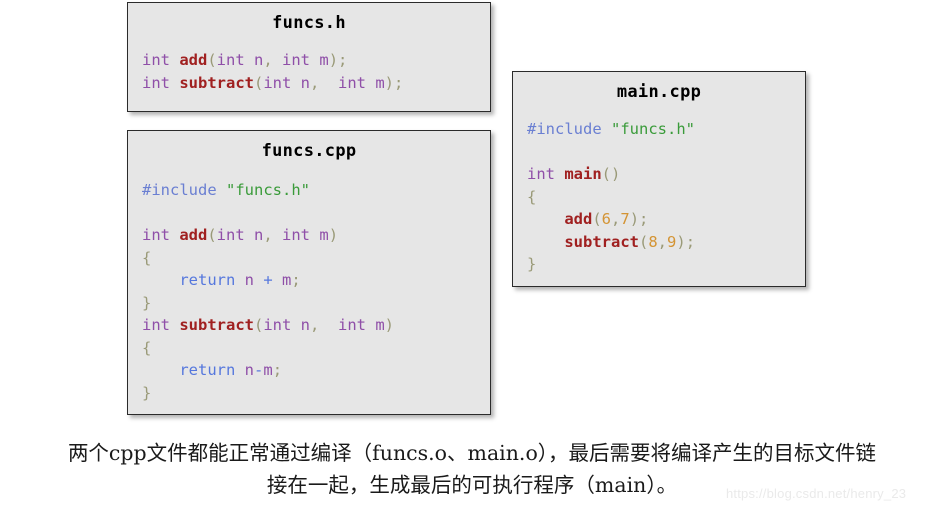 The width and height of the screenshot is (944, 515). What do you see at coordinates (316, 370) in the screenshot?
I see `code-line: return n-m;` at bounding box center [316, 370].